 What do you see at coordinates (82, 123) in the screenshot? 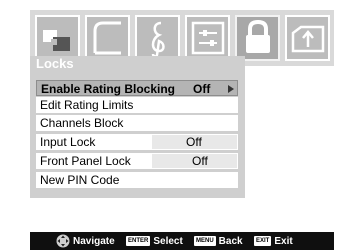
I see `menu-item-label: Channels Block` at bounding box center [82, 123].